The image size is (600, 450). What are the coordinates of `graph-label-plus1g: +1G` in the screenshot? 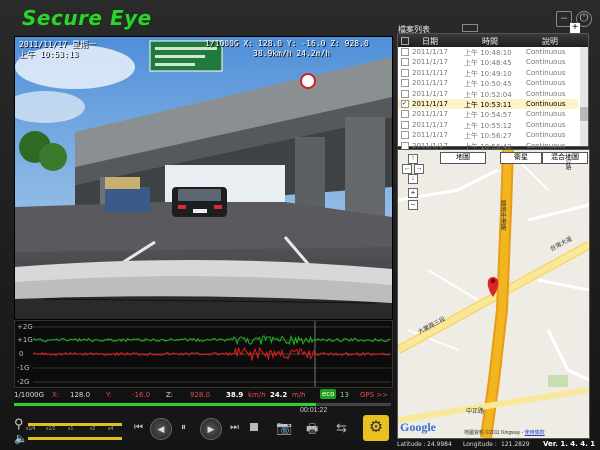 It's located at (25, 340).